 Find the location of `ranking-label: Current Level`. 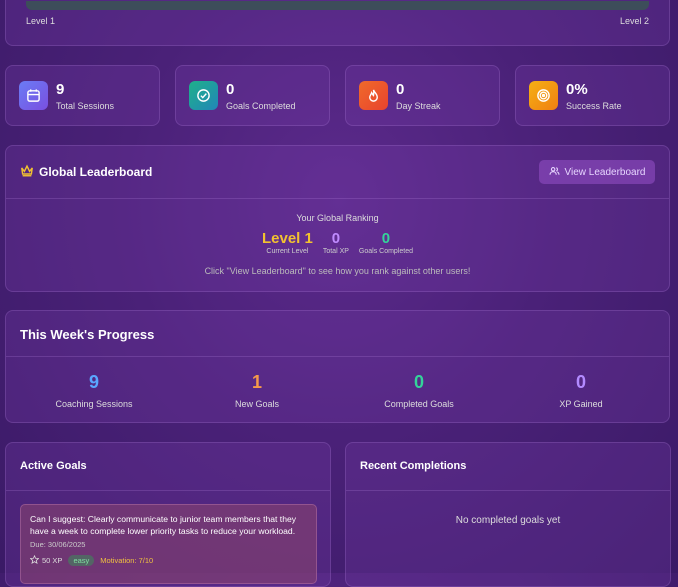

ranking-label: Current Level is located at coordinates (287, 251).